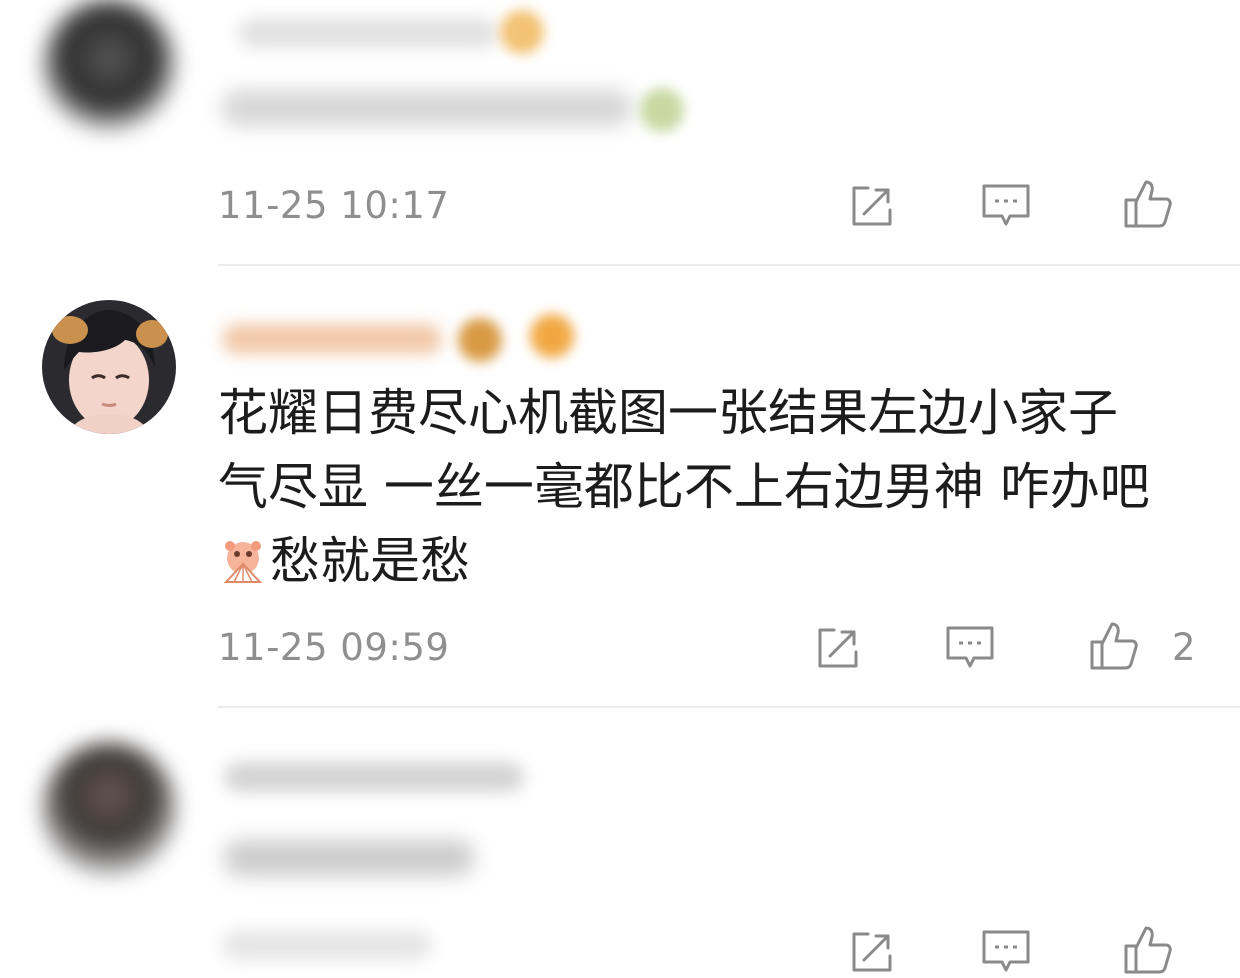  What do you see at coordinates (334, 647) in the screenshot?
I see `comment-timestamp: 11-25 09:59` at bounding box center [334, 647].